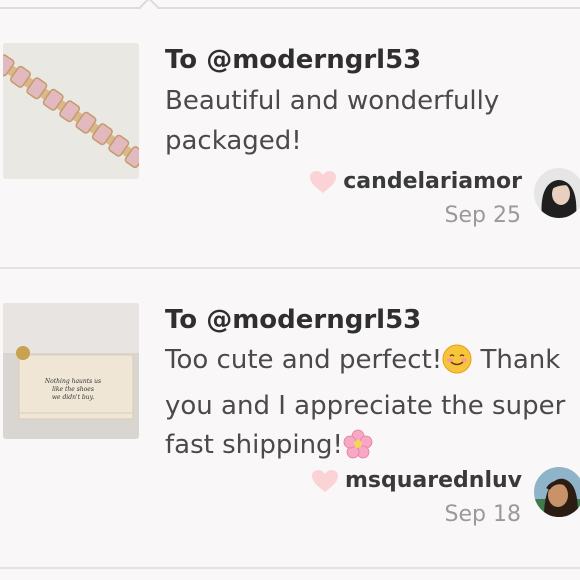 Image resolution: width=580 pixels, height=580 pixels. Describe the element at coordinates (482, 514) in the screenshot. I see `review-date: Sep 18` at that location.